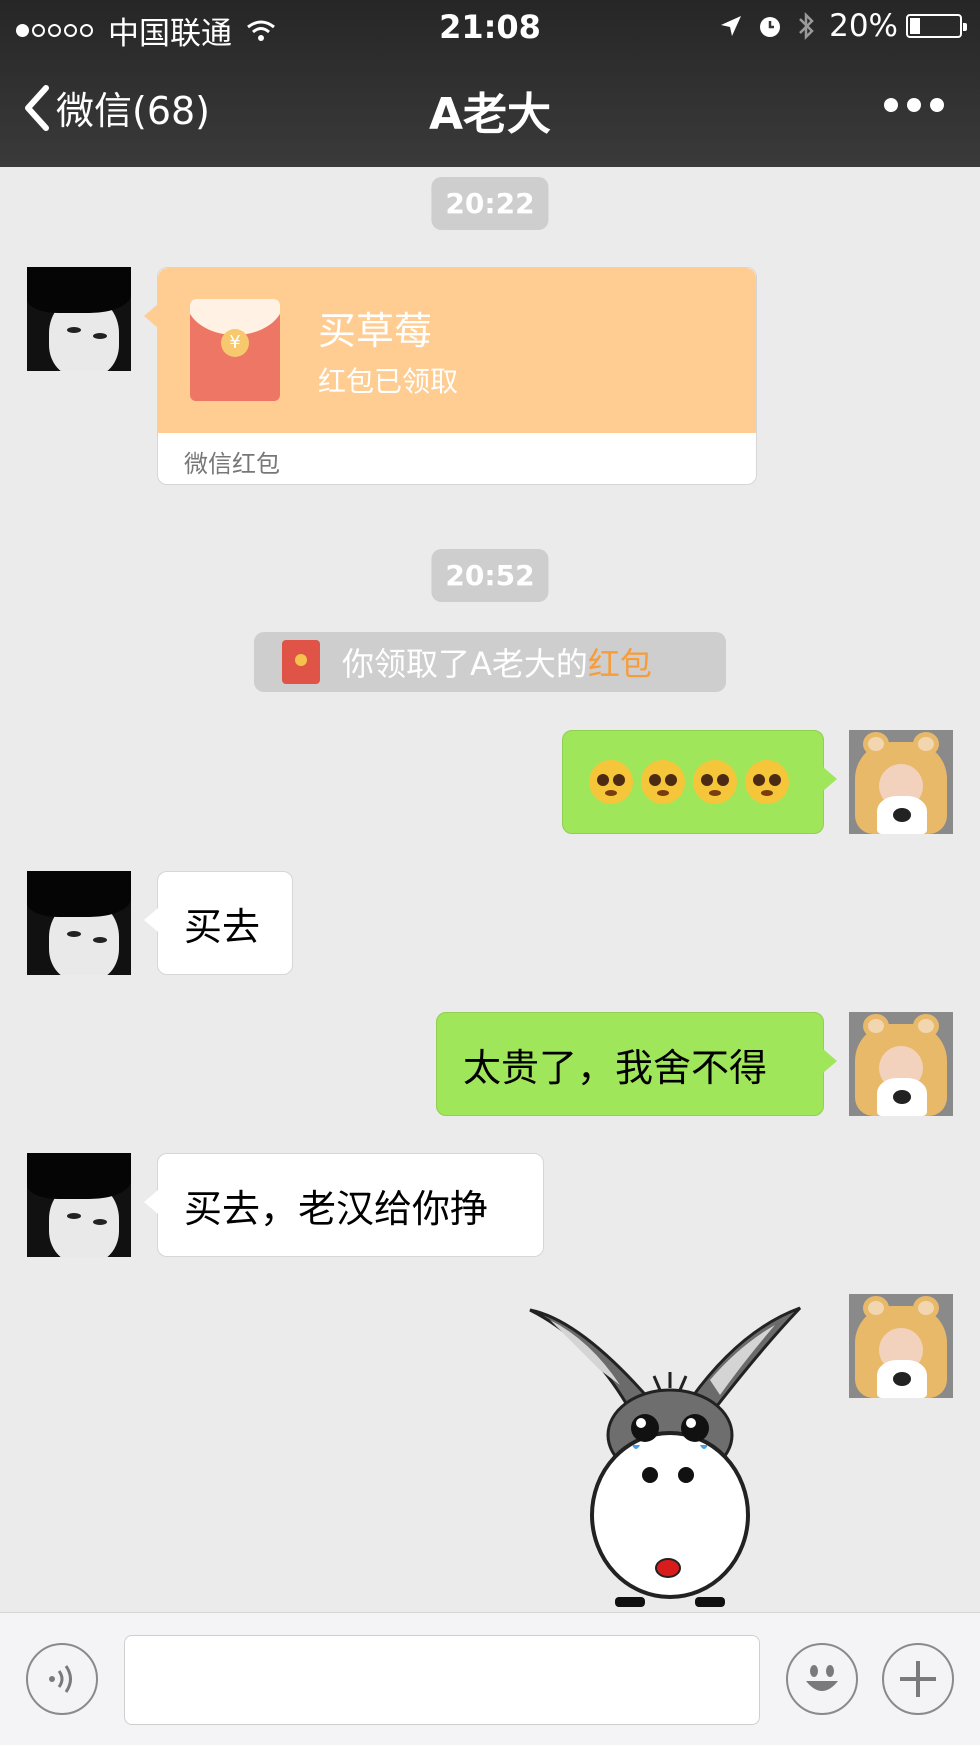 The width and height of the screenshot is (980, 1745). I want to click on message-text: 买去，老汉给你挣, so click(336, 1208).